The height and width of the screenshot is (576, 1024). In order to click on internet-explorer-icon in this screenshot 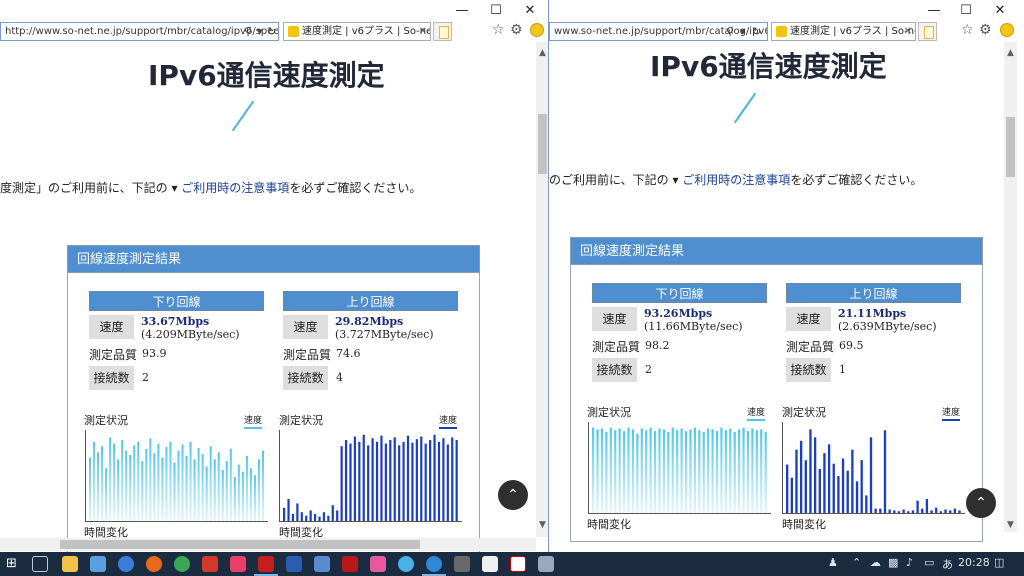, I will do `click(434, 566)`.